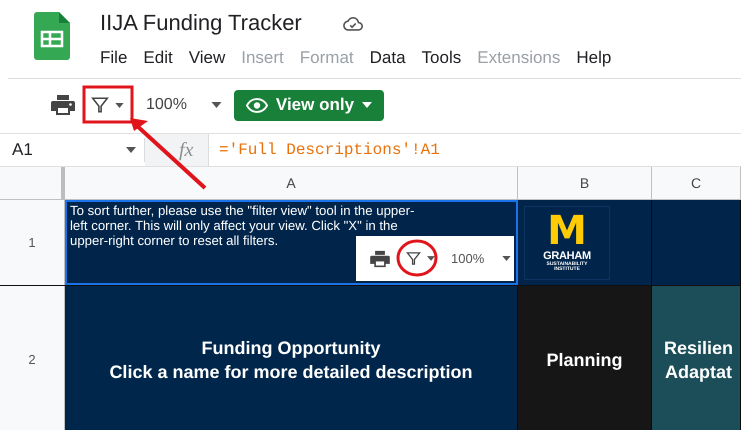 The width and height of the screenshot is (741, 430). I want to click on zoom-label: 100%, so click(467, 258).